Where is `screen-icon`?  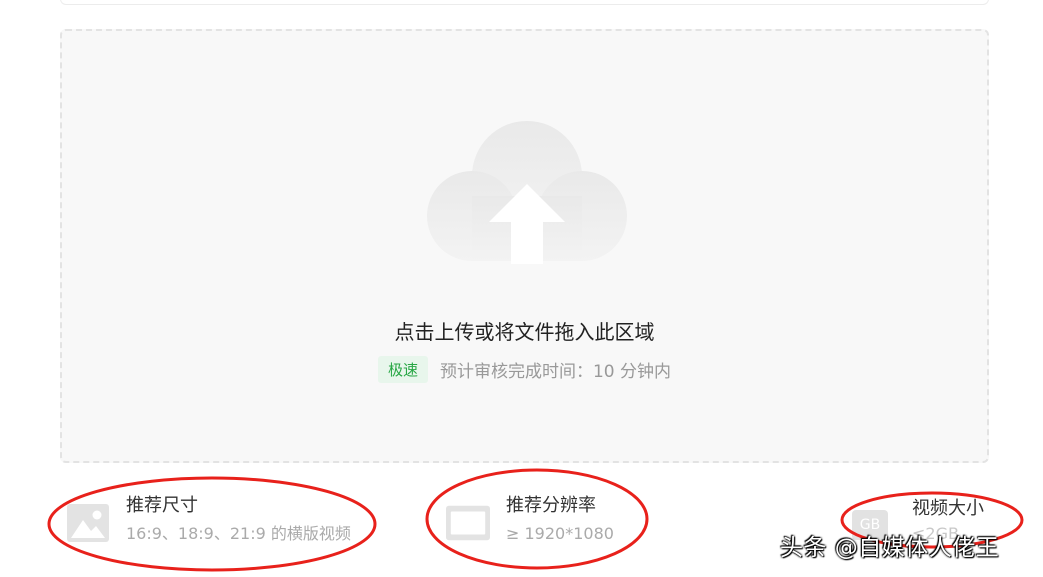
screen-icon is located at coordinates (468, 523).